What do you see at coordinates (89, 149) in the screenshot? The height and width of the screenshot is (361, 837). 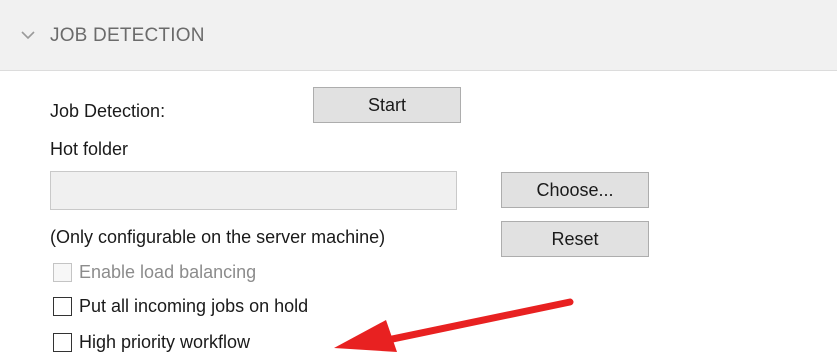 I see `hot-folder-label: Hot folder` at bounding box center [89, 149].